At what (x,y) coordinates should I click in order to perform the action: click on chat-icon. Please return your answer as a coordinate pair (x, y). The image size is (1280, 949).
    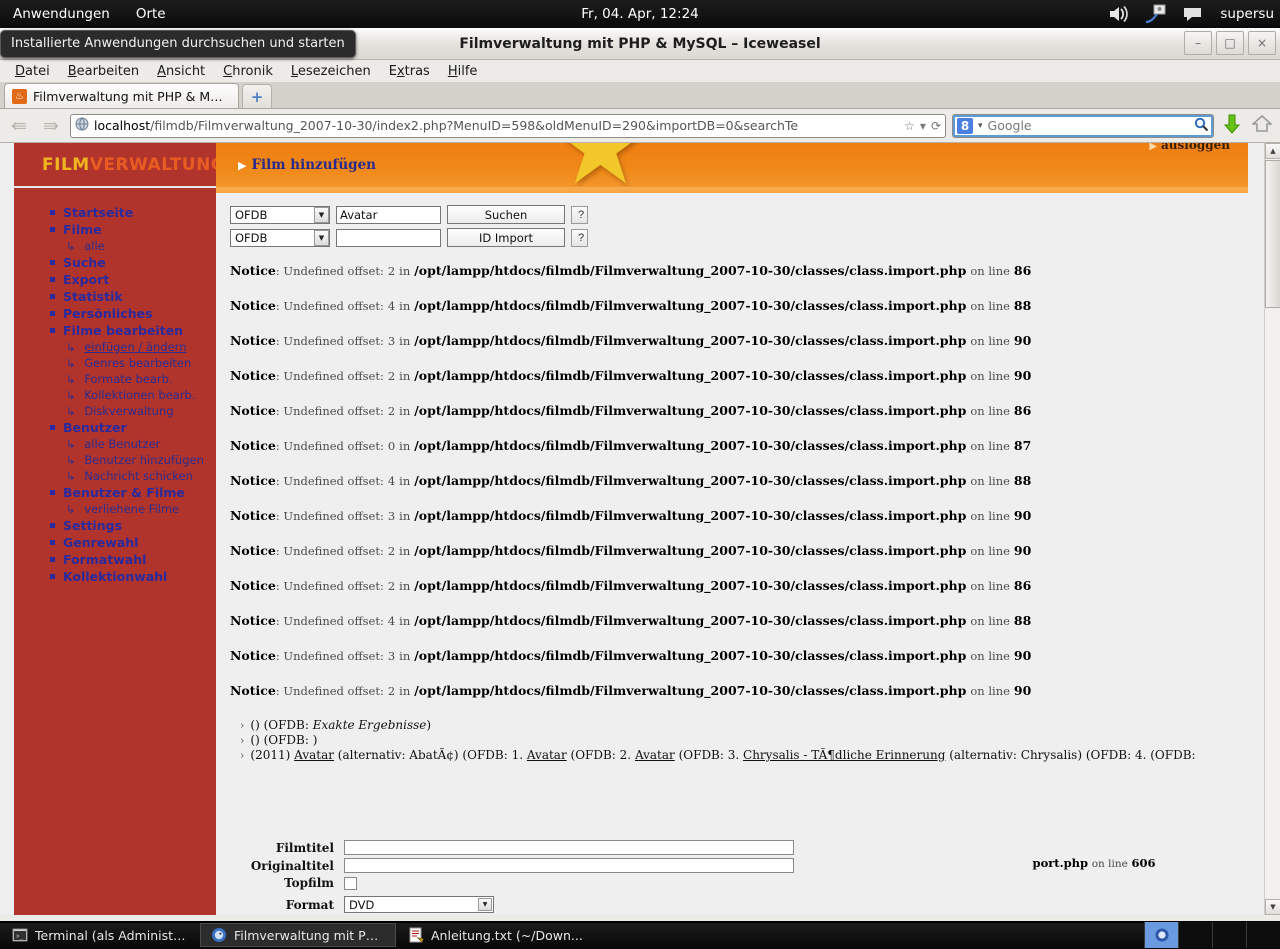
    Looking at the image, I should click on (1193, 14).